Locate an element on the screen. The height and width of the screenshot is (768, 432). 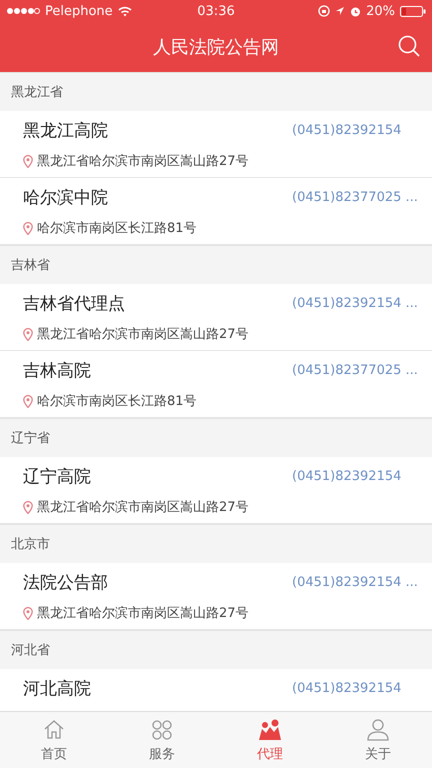
grid-icon is located at coordinates (162, 730).